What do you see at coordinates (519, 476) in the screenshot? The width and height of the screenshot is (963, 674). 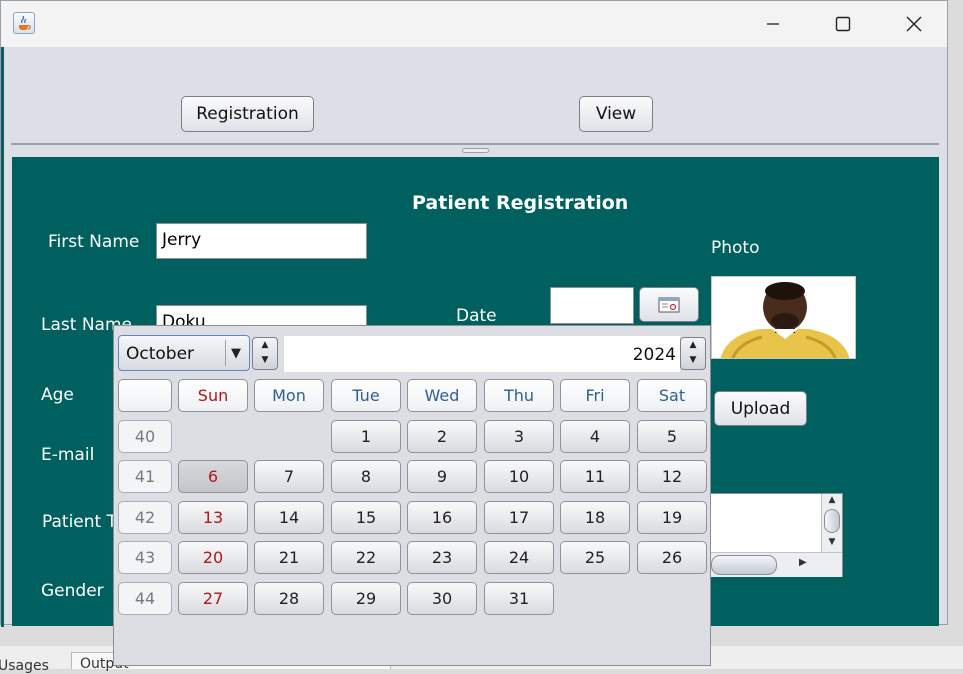 I see `day-cell: 10` at bounding box center [519, 476].